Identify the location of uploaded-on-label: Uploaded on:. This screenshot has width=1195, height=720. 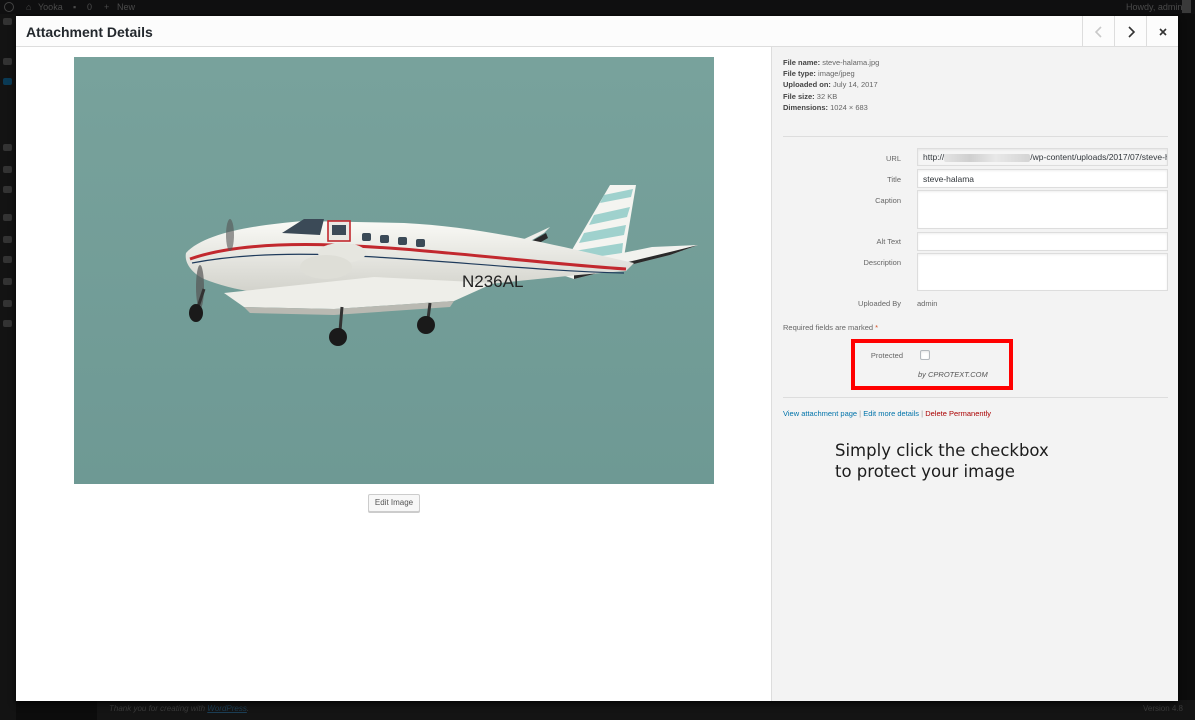
(807, 85).